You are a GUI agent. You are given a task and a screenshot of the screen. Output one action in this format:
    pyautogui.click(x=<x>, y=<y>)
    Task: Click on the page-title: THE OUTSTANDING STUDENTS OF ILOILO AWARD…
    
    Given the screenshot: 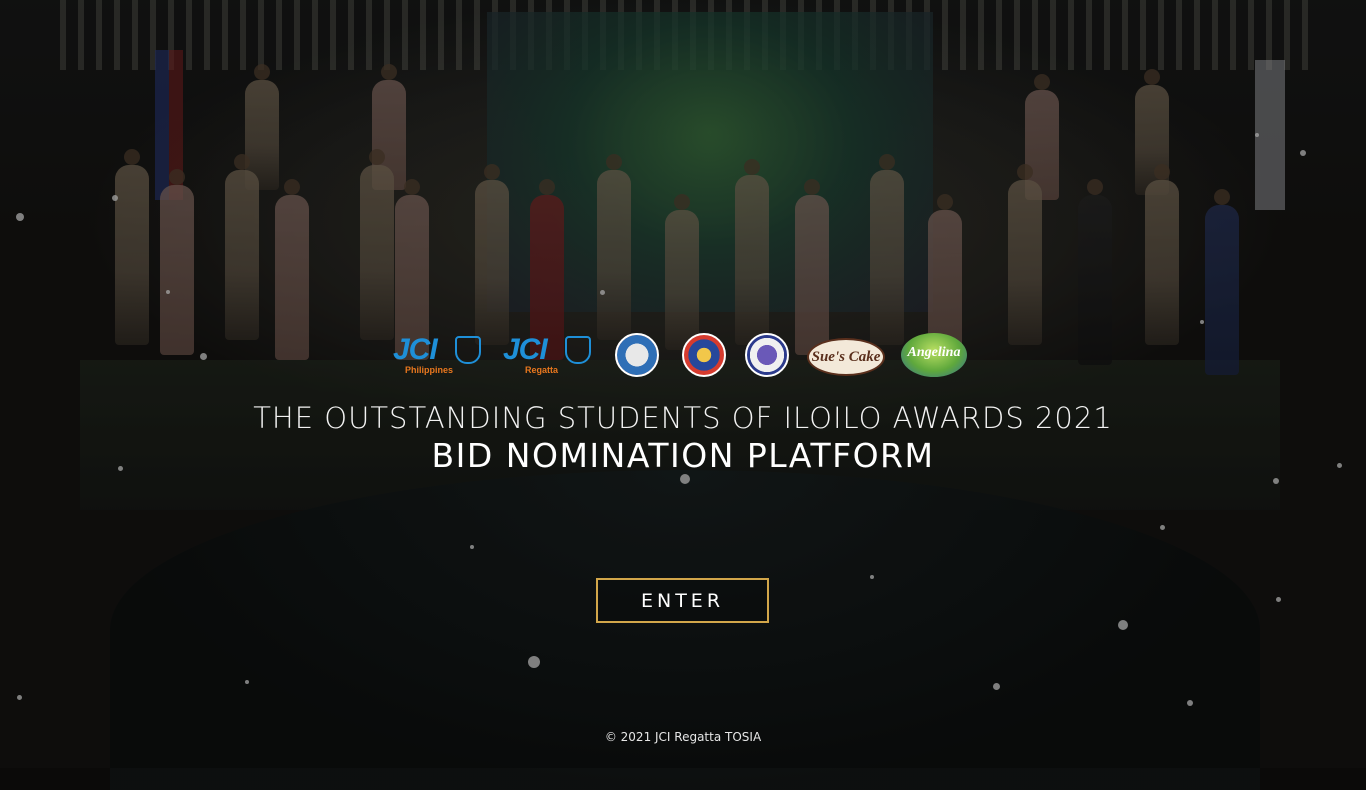 What is the action you would take?
    pyautogui.click(x=683, y=418)
    